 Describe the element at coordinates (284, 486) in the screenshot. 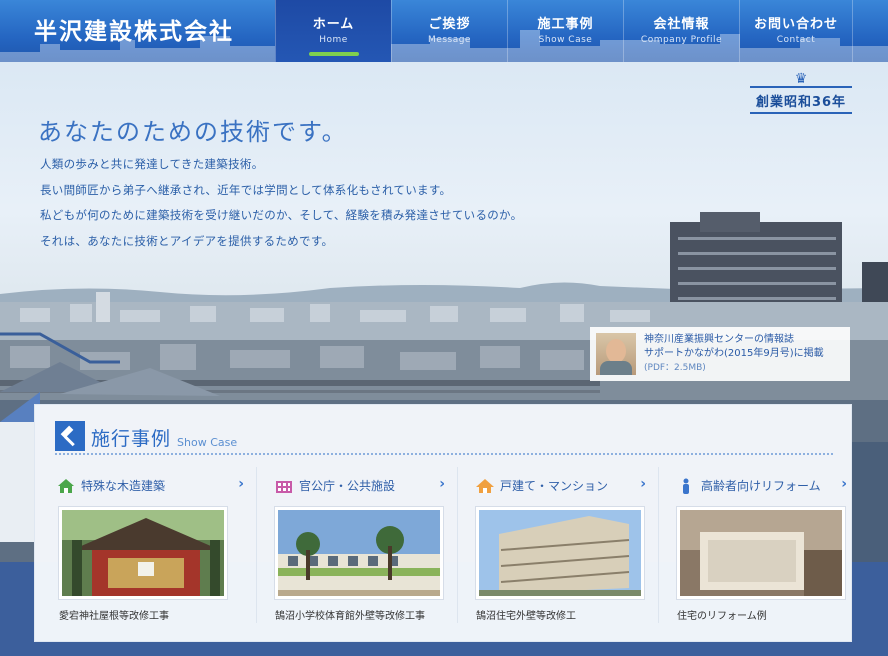

I see `building-icon` at that location.